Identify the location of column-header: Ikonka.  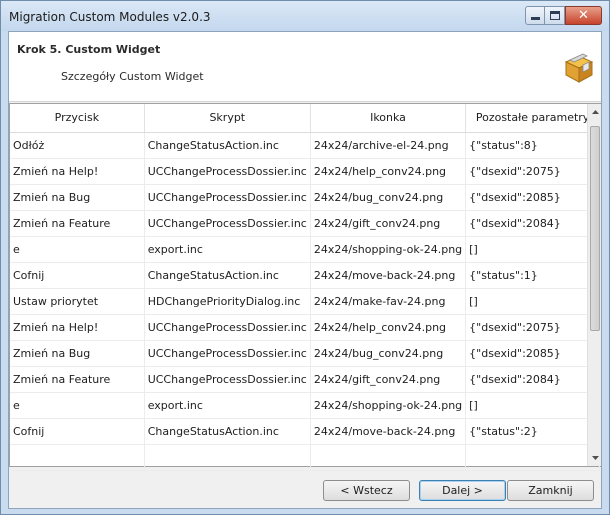
(388, 118).